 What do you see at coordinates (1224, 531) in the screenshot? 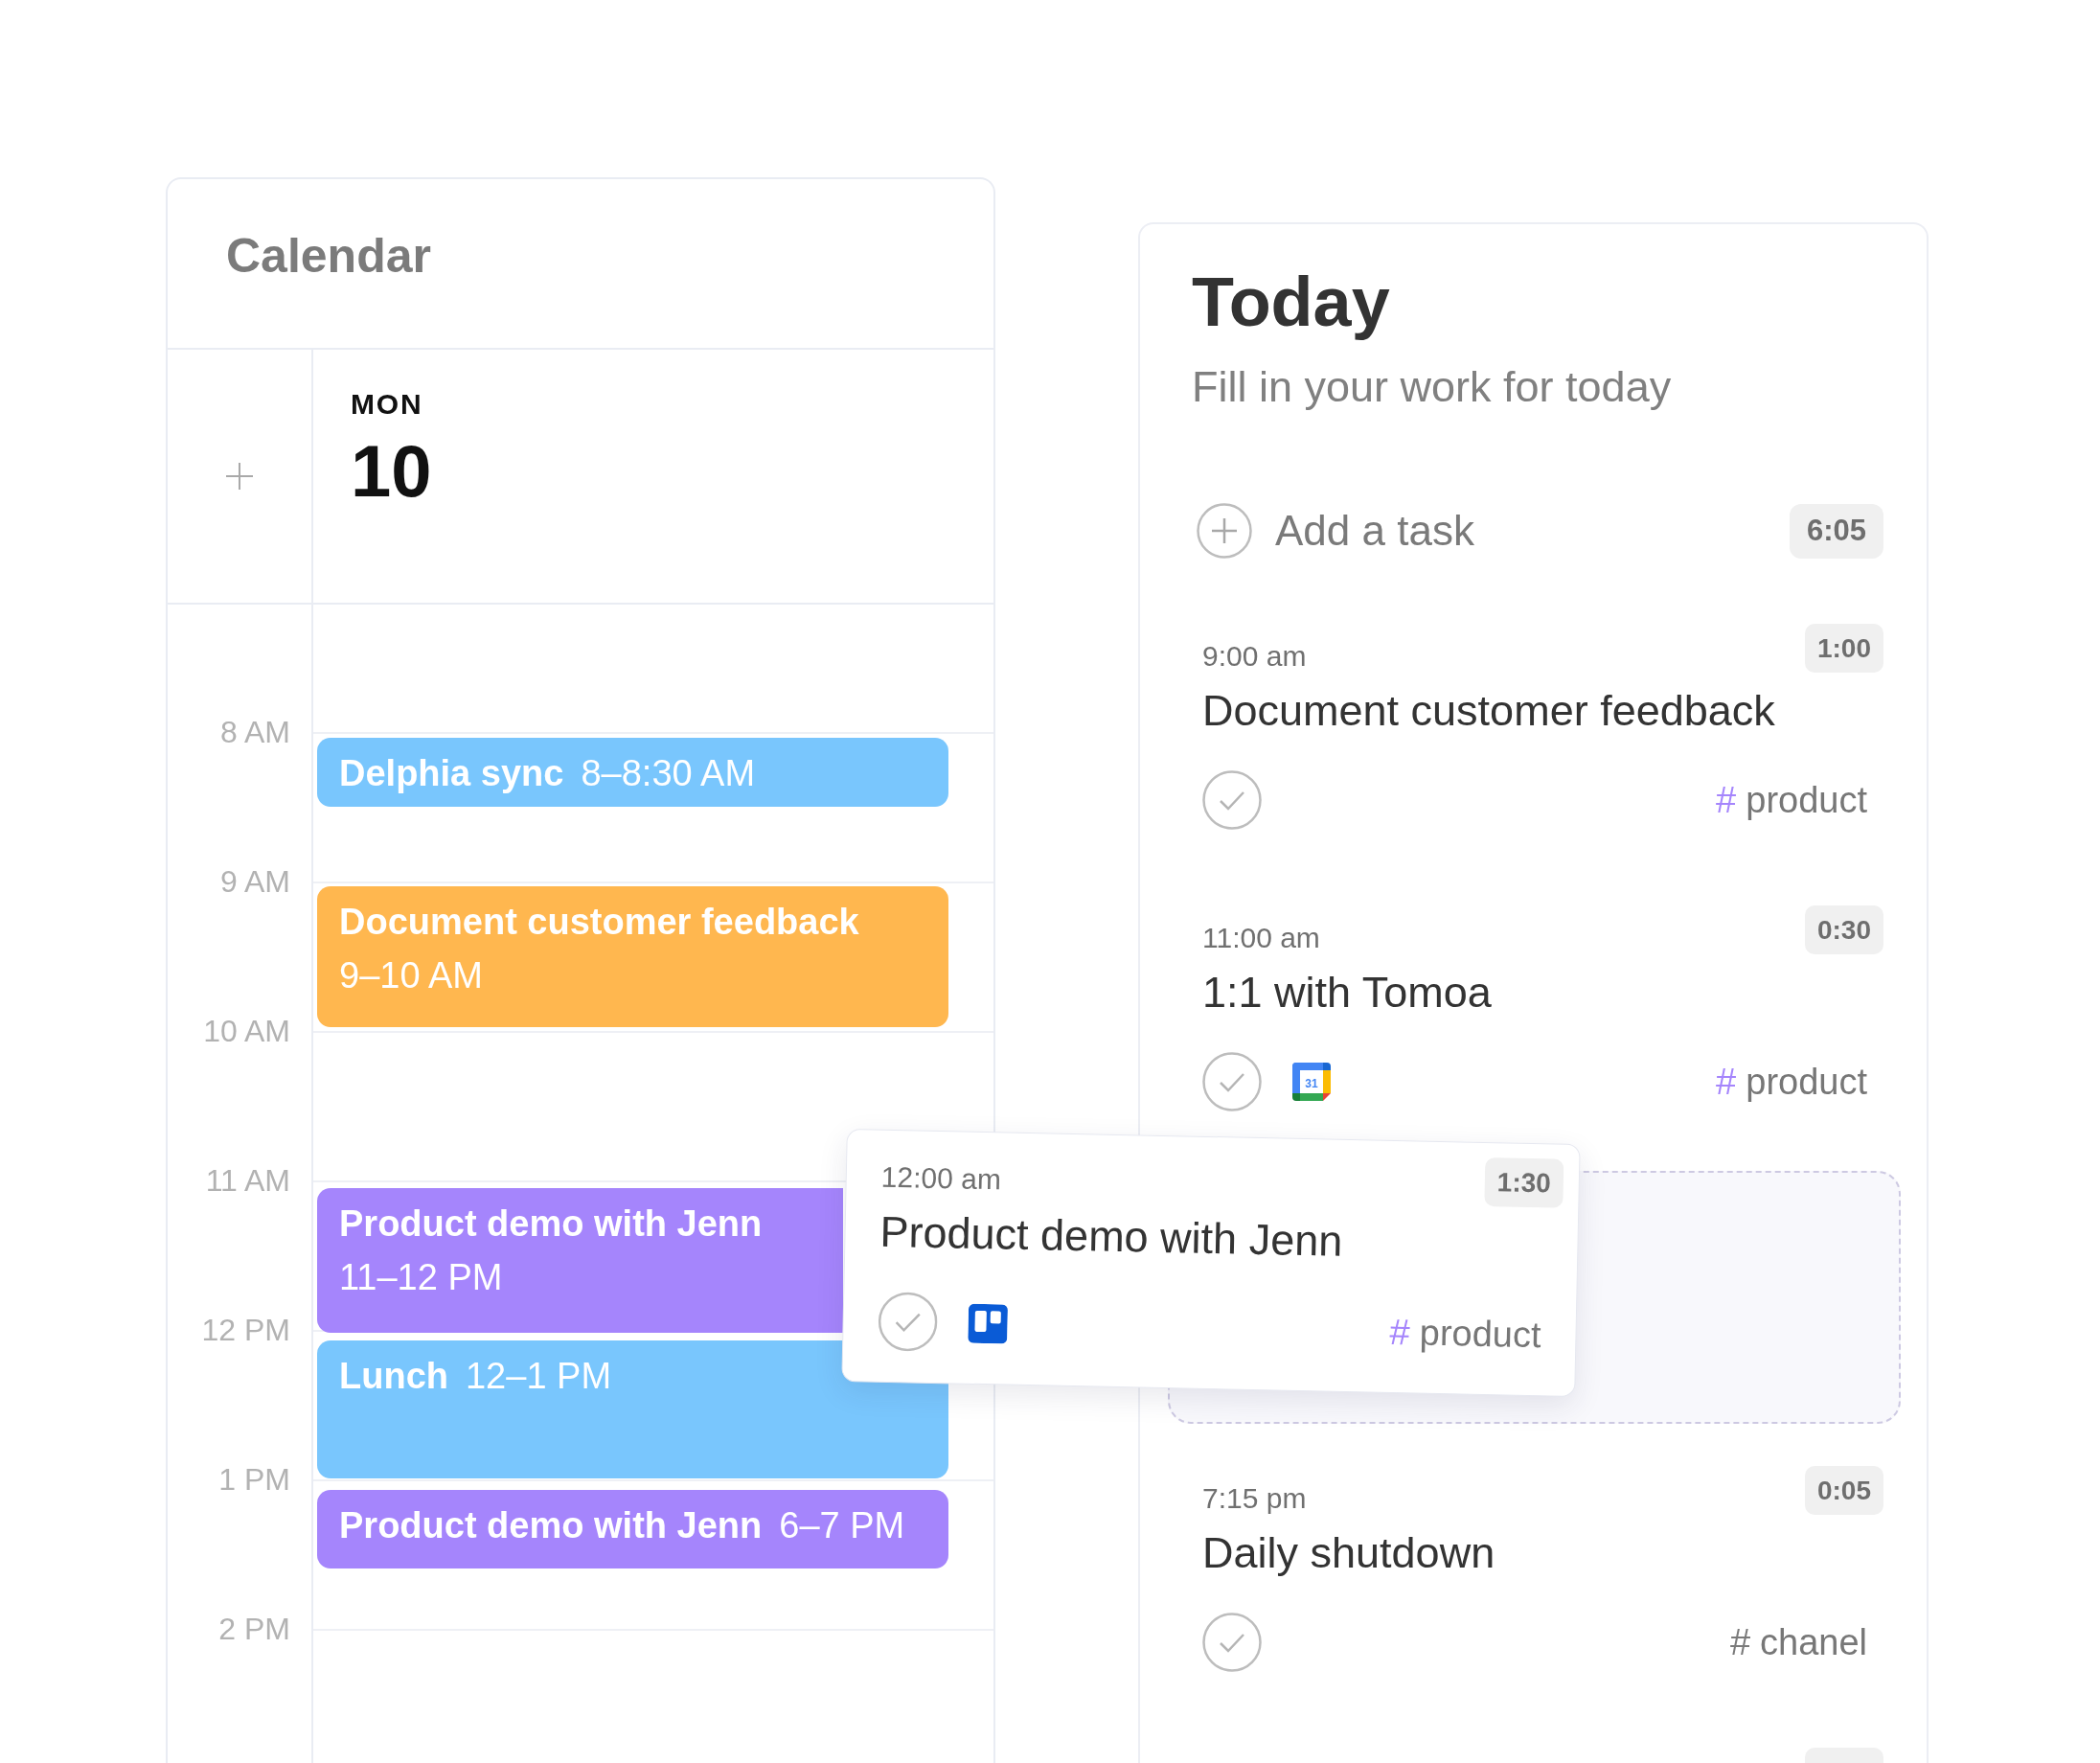
I see `plus-circle-icon` at bounding box center [1224, 531].